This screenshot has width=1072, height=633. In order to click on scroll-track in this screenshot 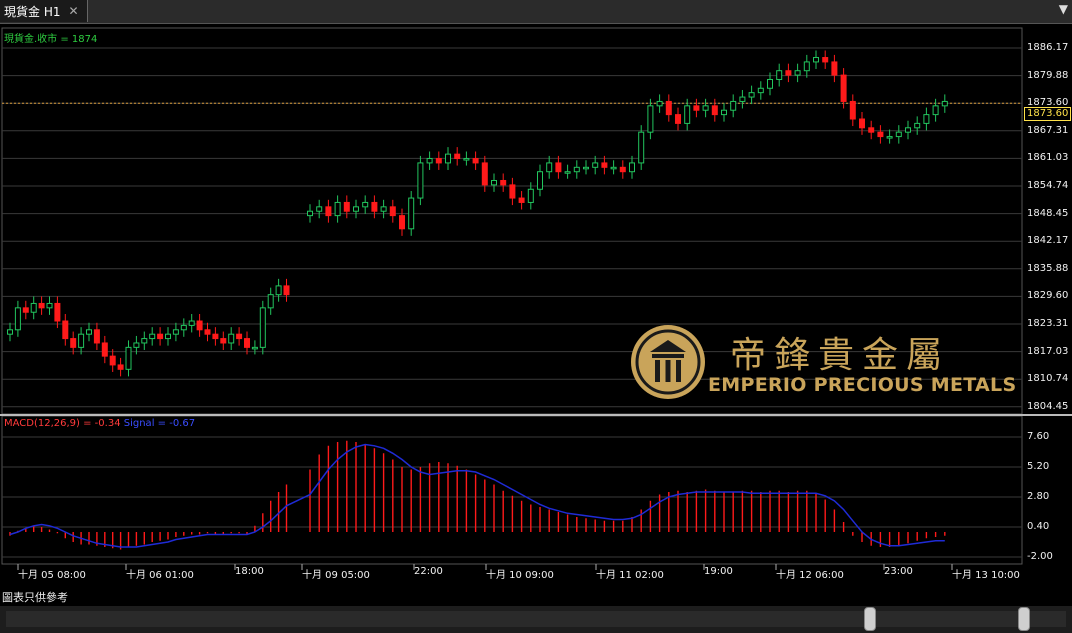, I will do `click(536, 619)`.